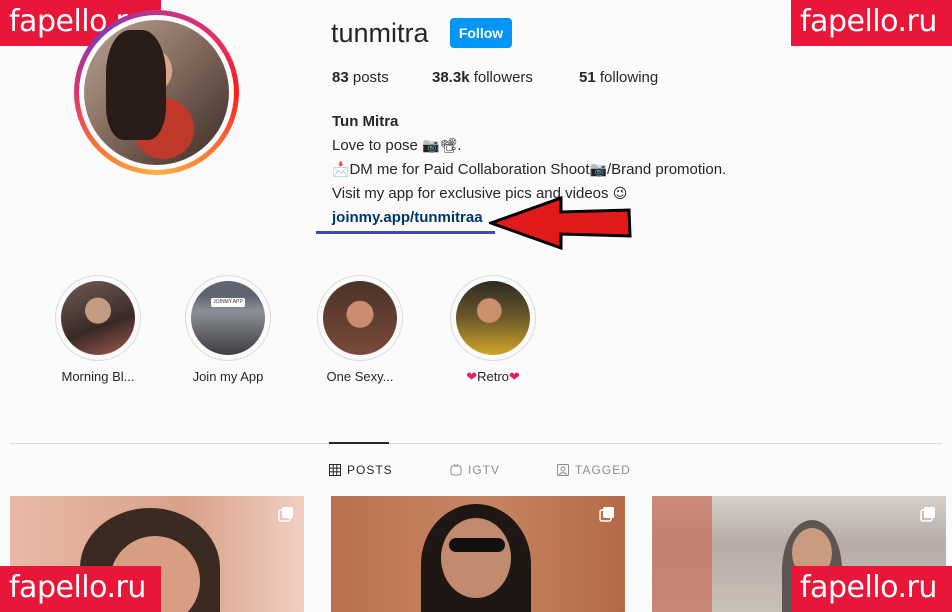 This screenshot has width=952, height=612. I want to click on highlight-label: ❤Retro❤, so click(493, 376).